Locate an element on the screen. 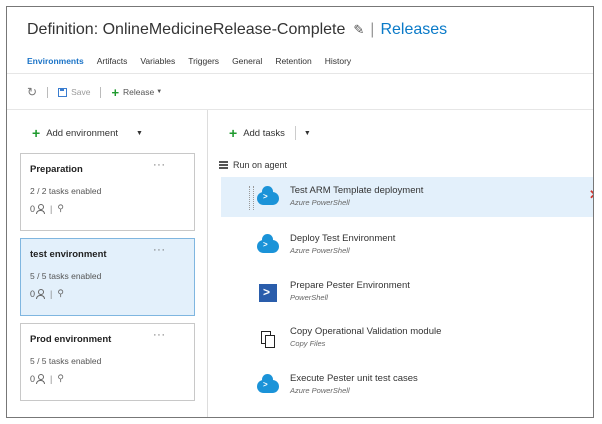  tab-triggers: Triggers is located at coordinates (203, 61).